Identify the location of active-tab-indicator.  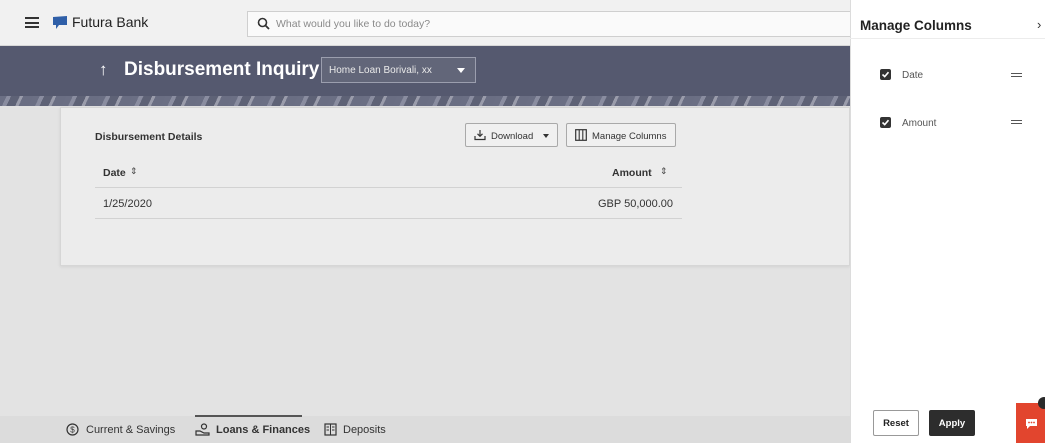
(248, 416).